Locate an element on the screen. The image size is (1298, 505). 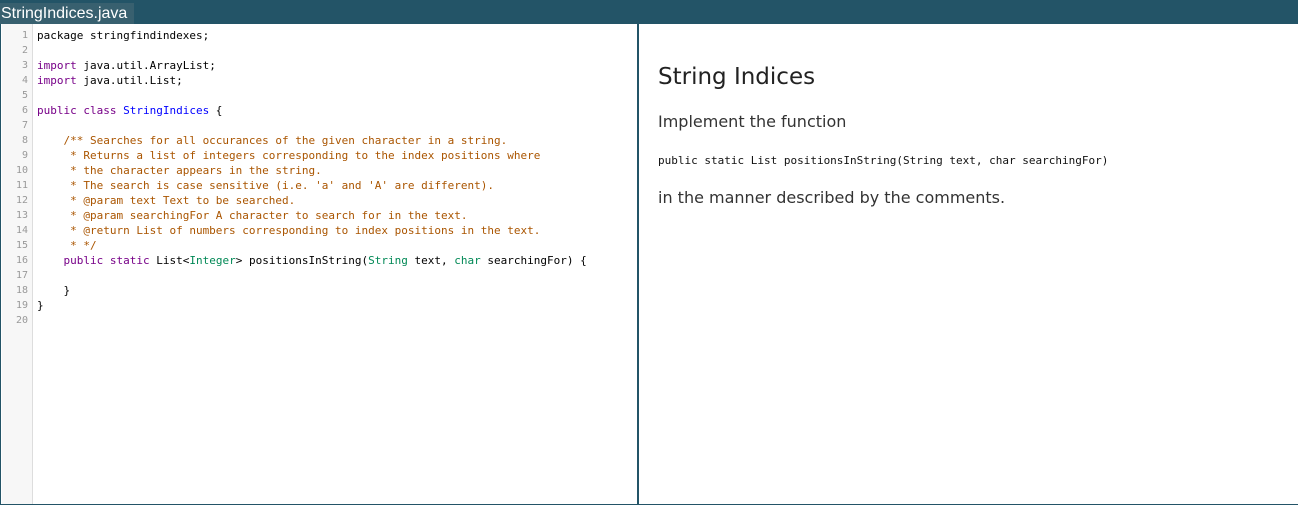
code-line: 6 public class StringIndices { is located at coordinates (329, 110).